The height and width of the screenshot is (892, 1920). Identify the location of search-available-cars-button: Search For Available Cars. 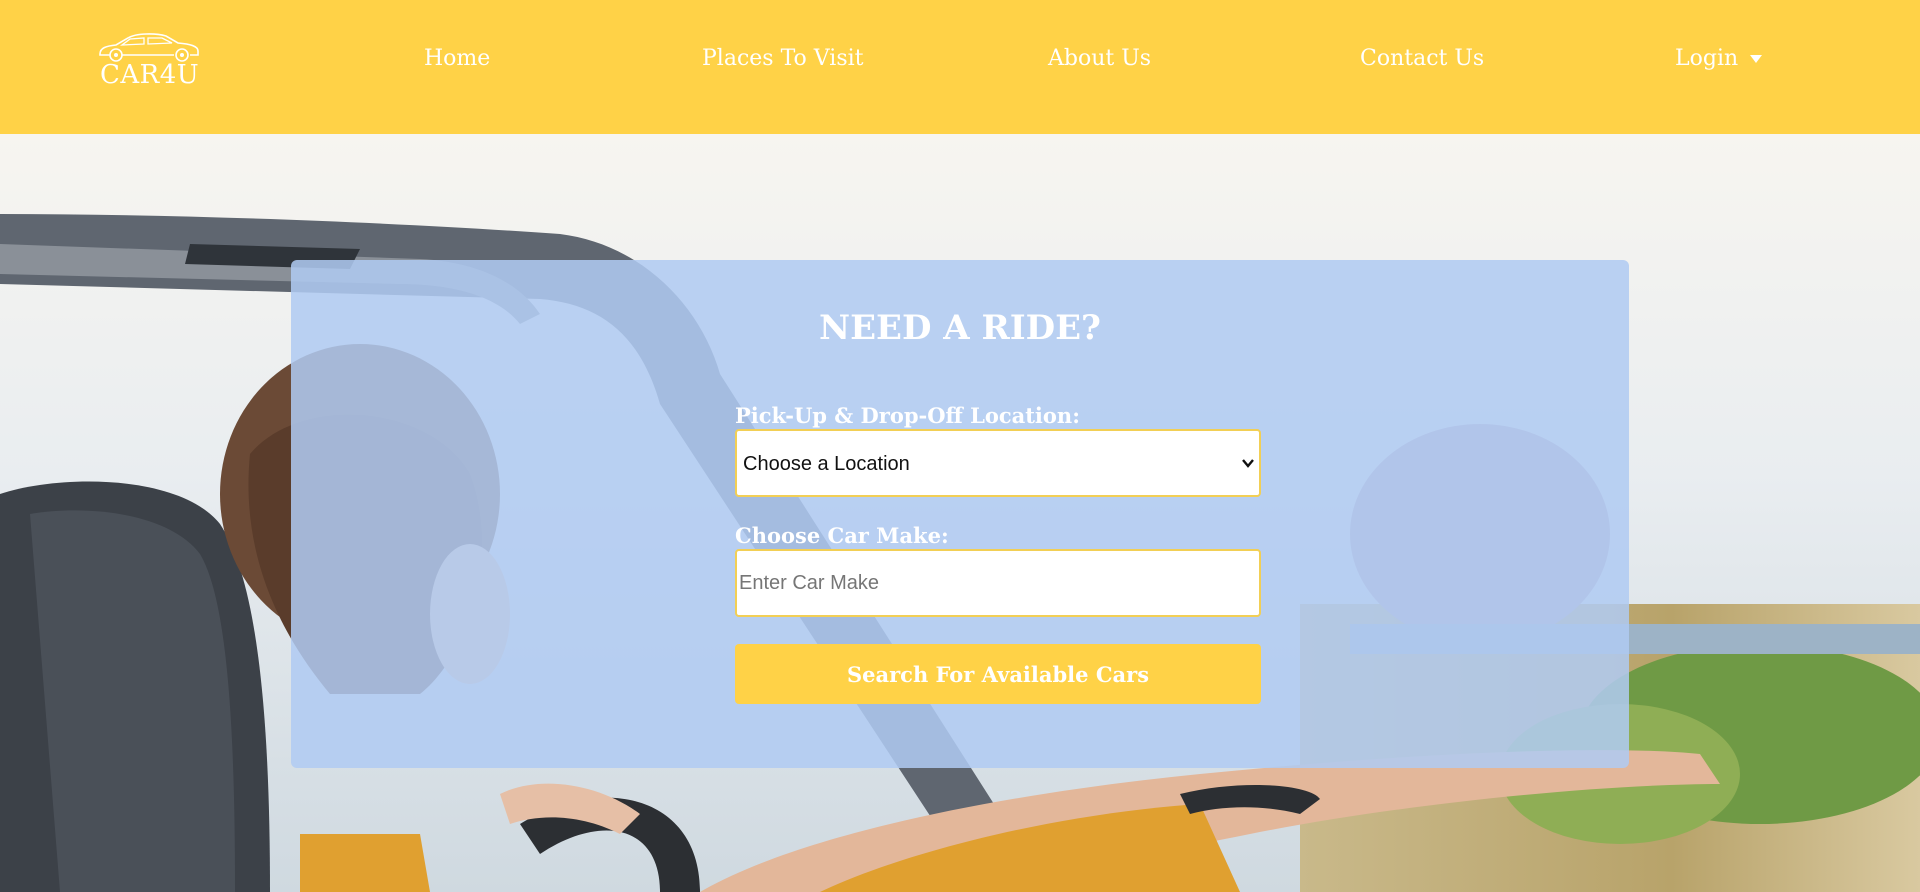
(998, 674).